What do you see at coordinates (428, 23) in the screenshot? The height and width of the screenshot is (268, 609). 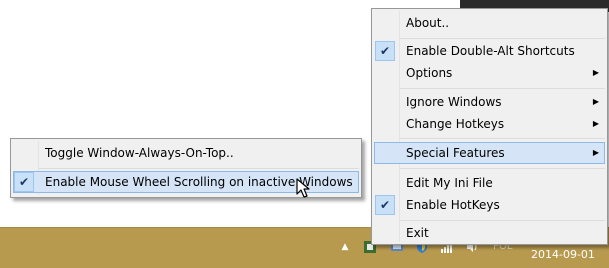 I see `menu-item-label: About..` at bounding box center [428, 23].